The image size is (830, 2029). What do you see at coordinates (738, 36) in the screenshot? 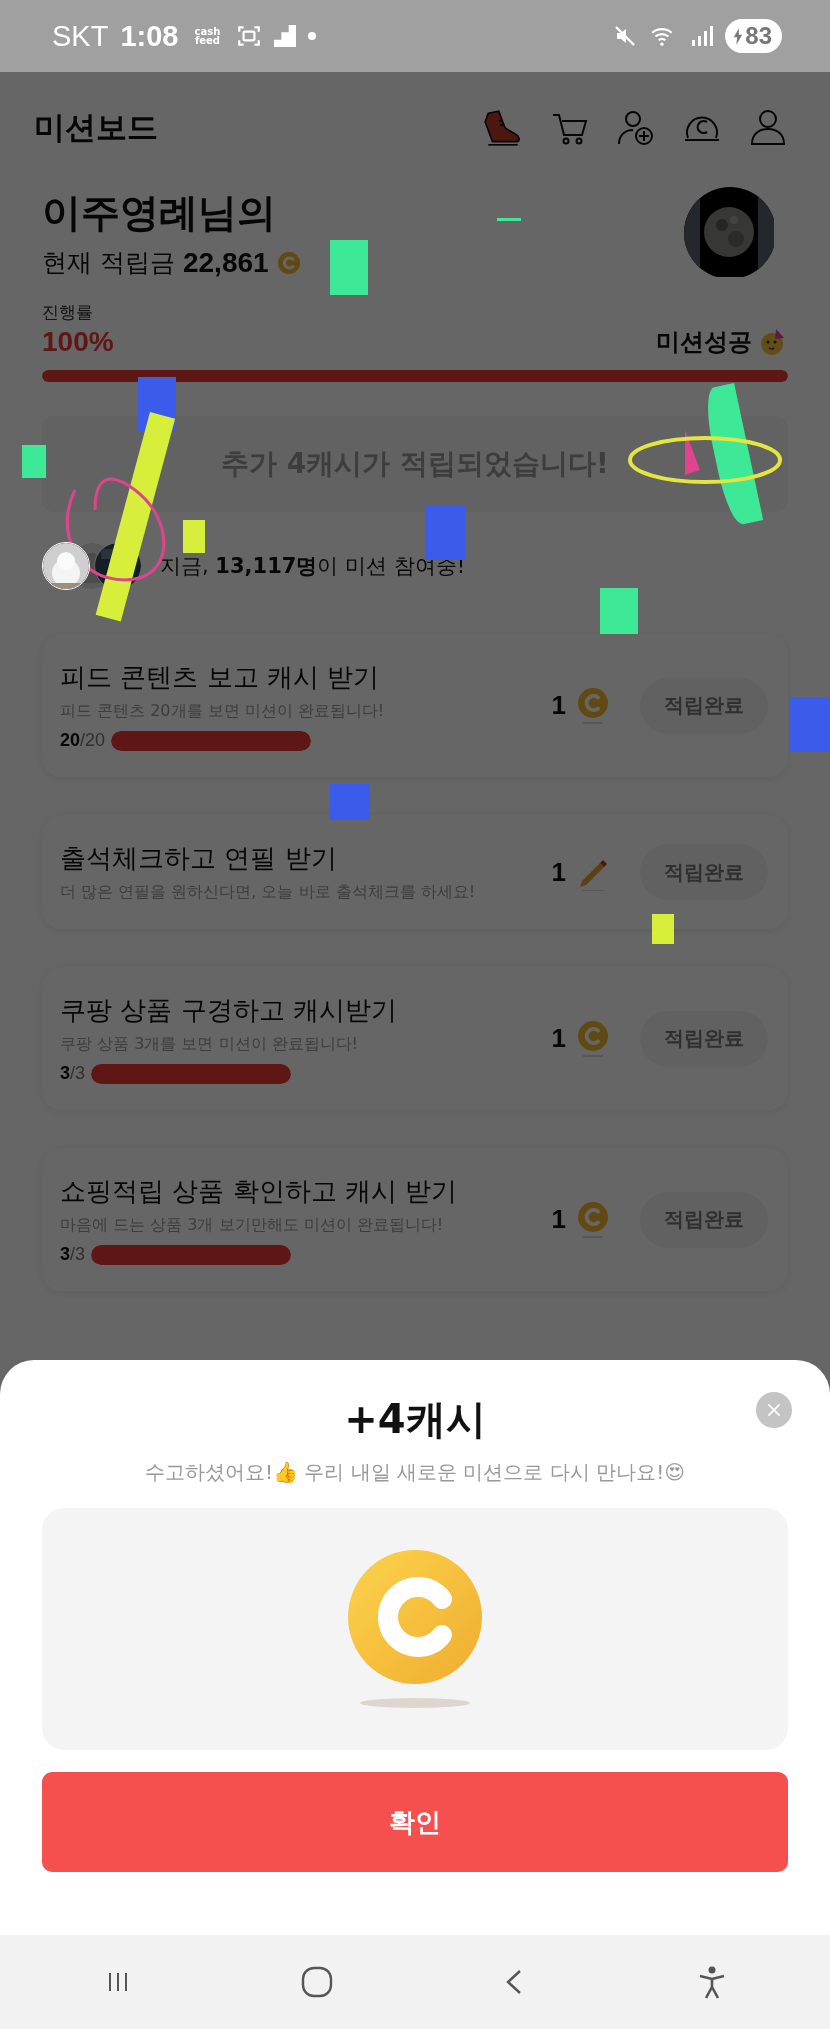
I see `charging-icon` at bounding box center [738, 36].